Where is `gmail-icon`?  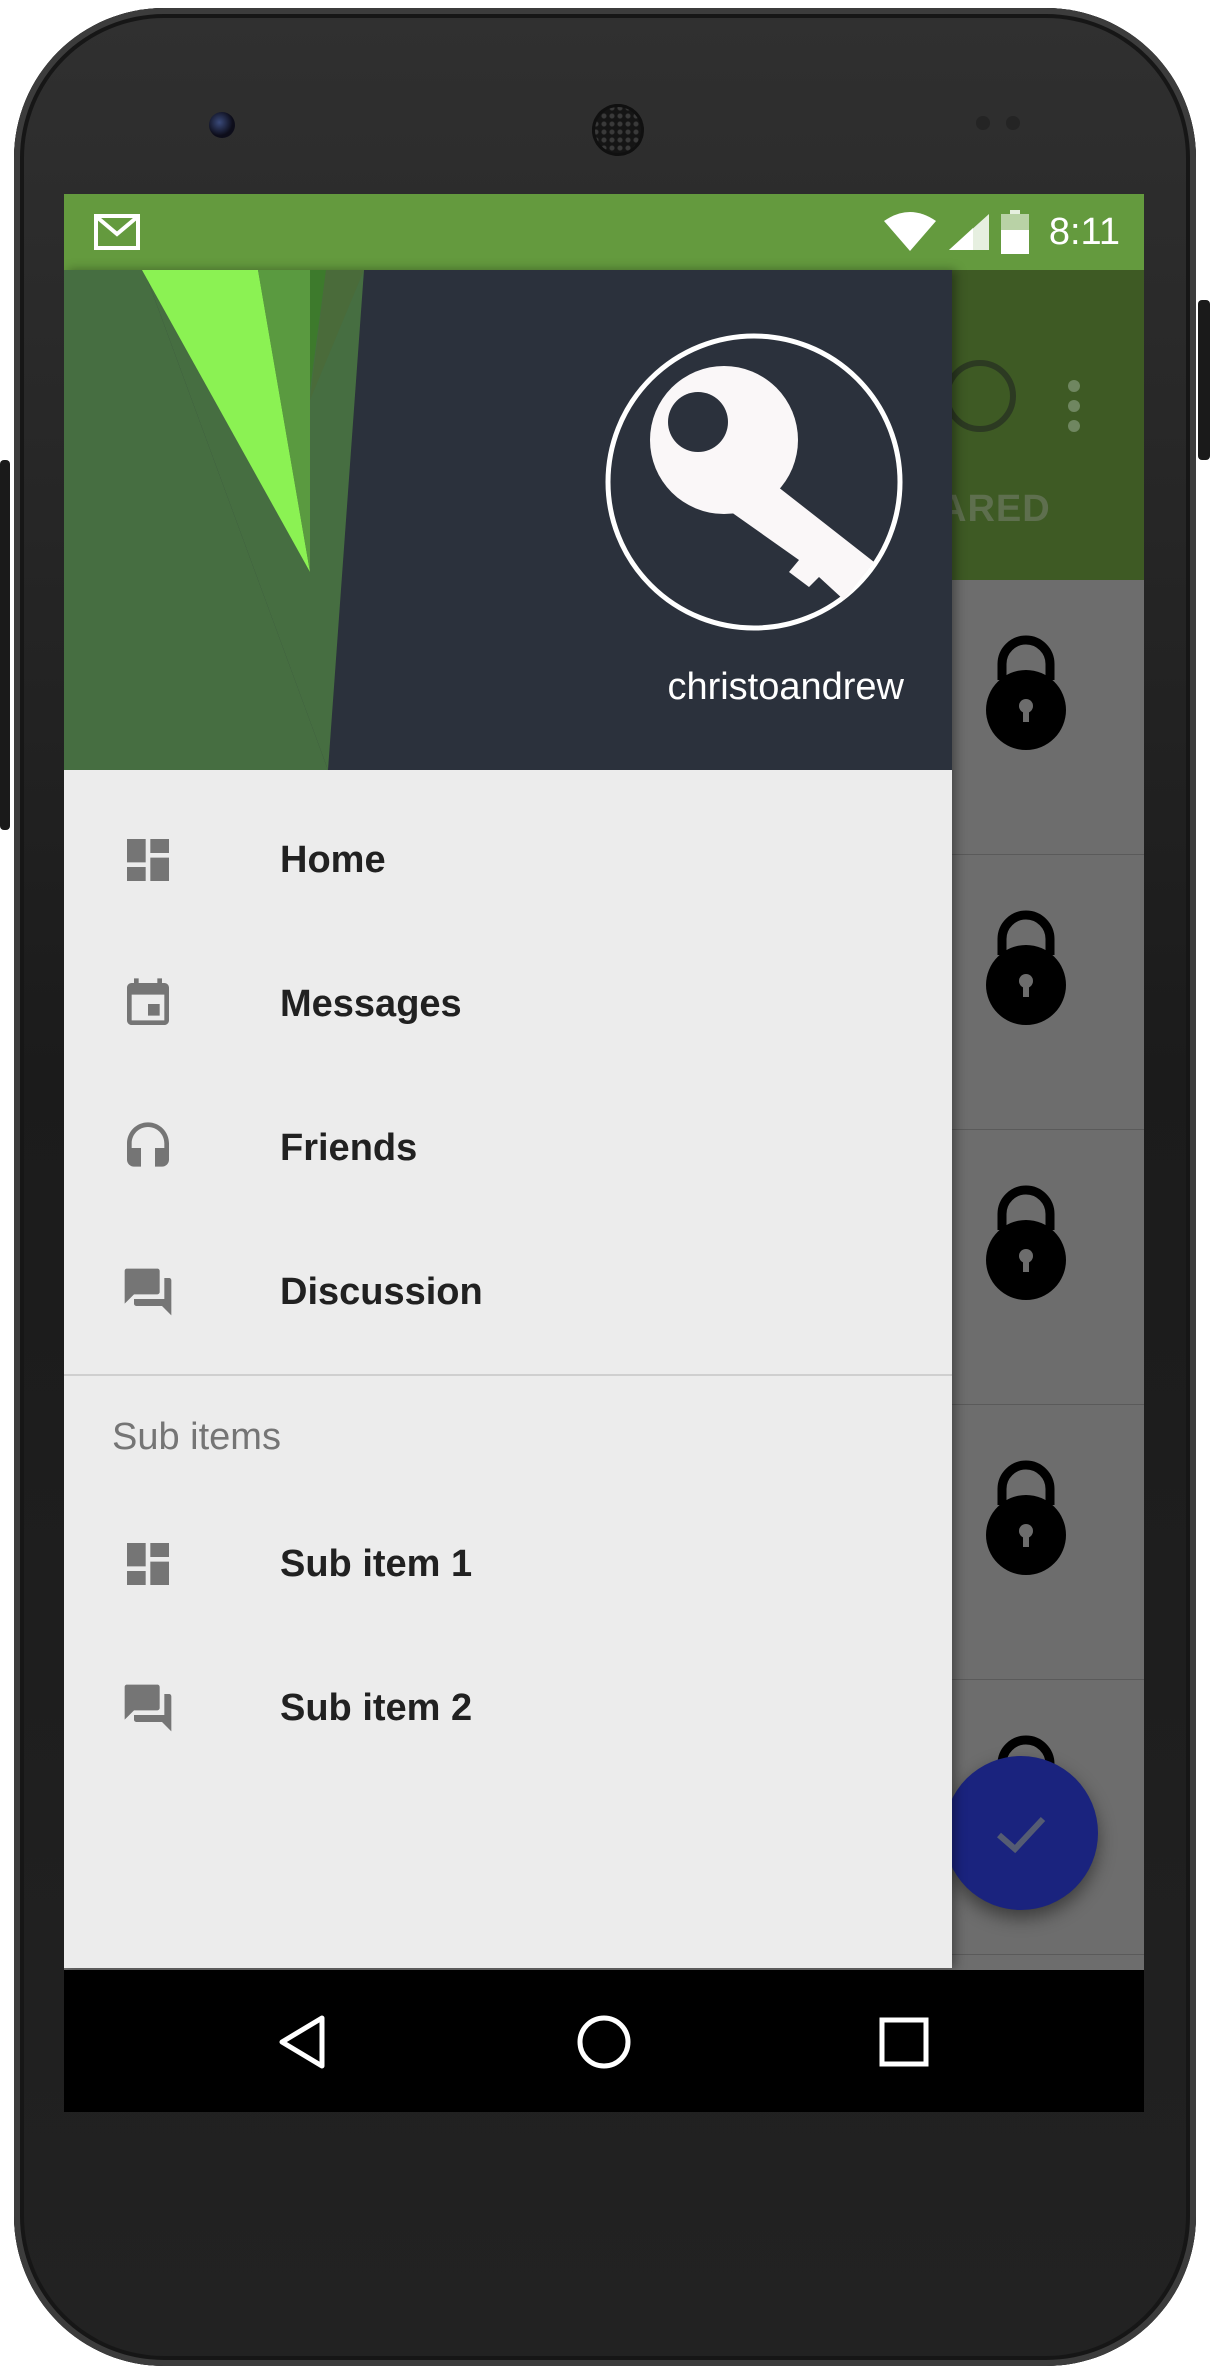
gmail-icon is located at coordinates (117, 232).